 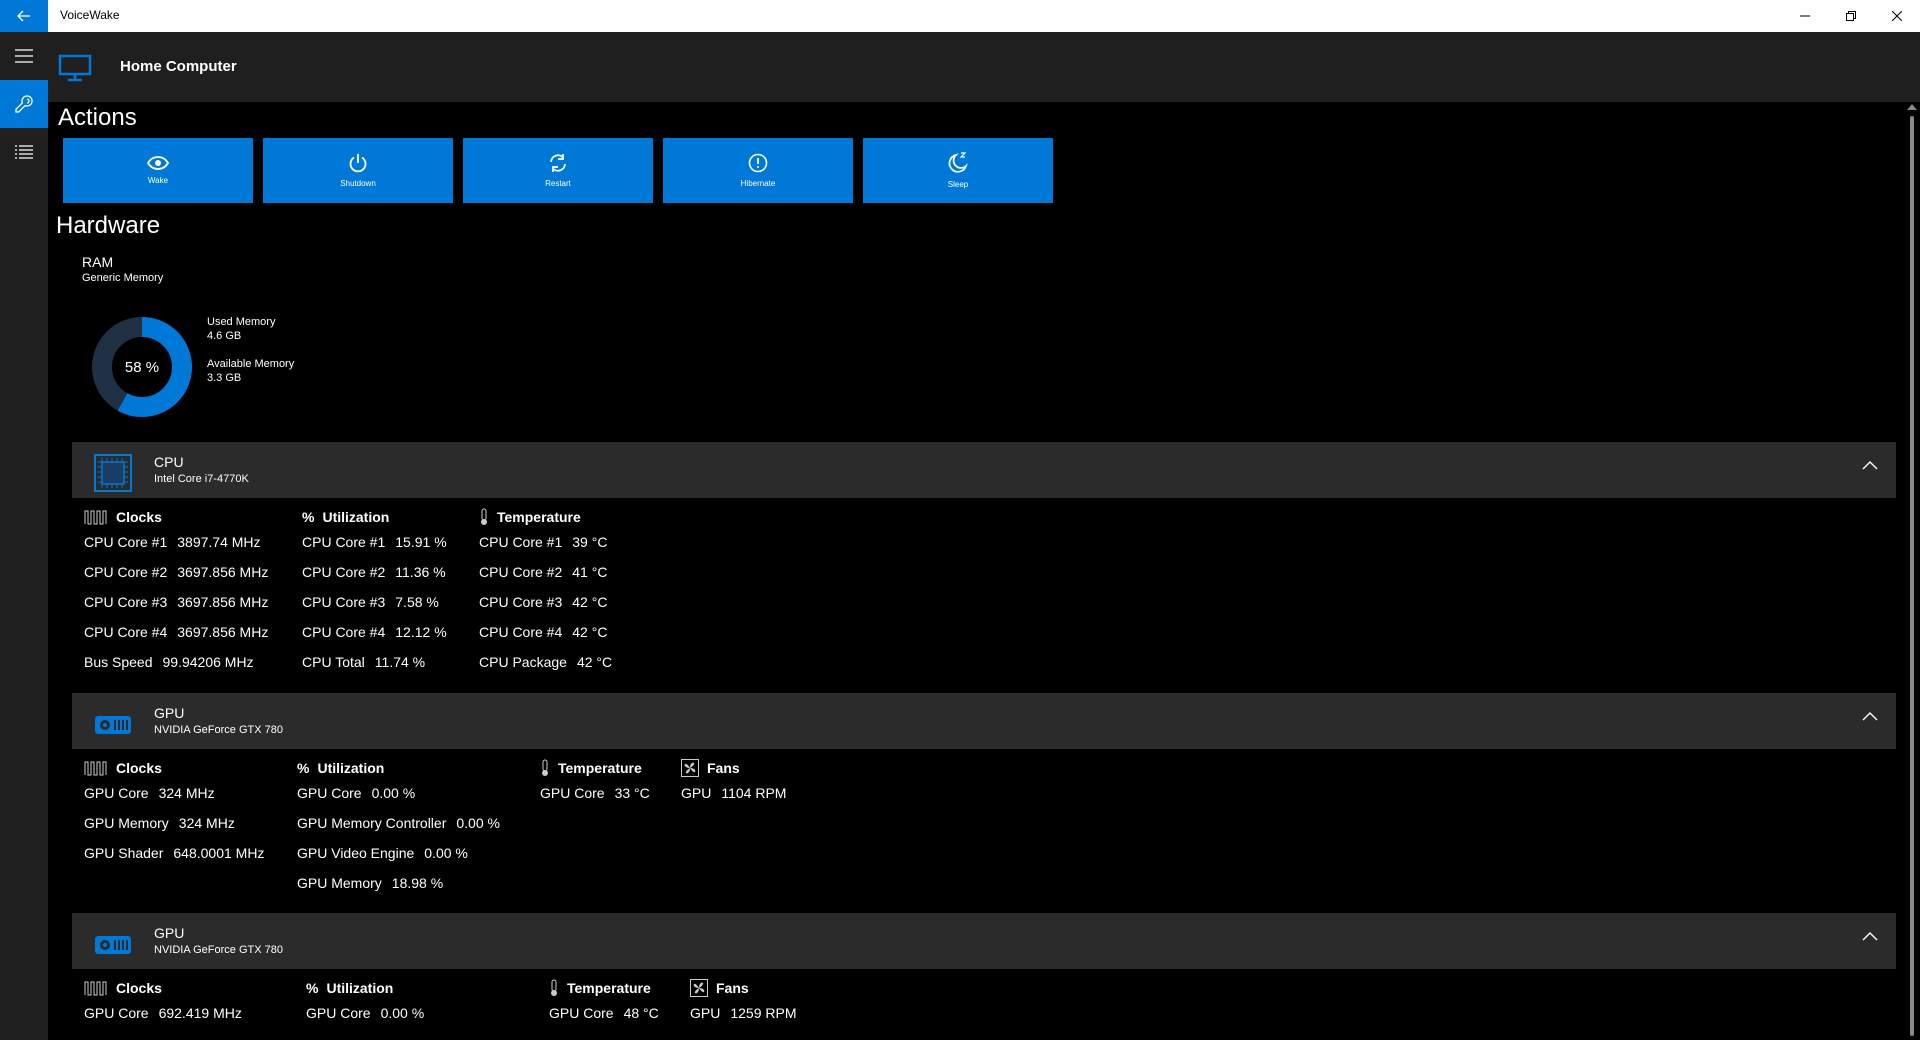 I want to click on gpu-fans-heading: Fans, so click(x=733, y=768).